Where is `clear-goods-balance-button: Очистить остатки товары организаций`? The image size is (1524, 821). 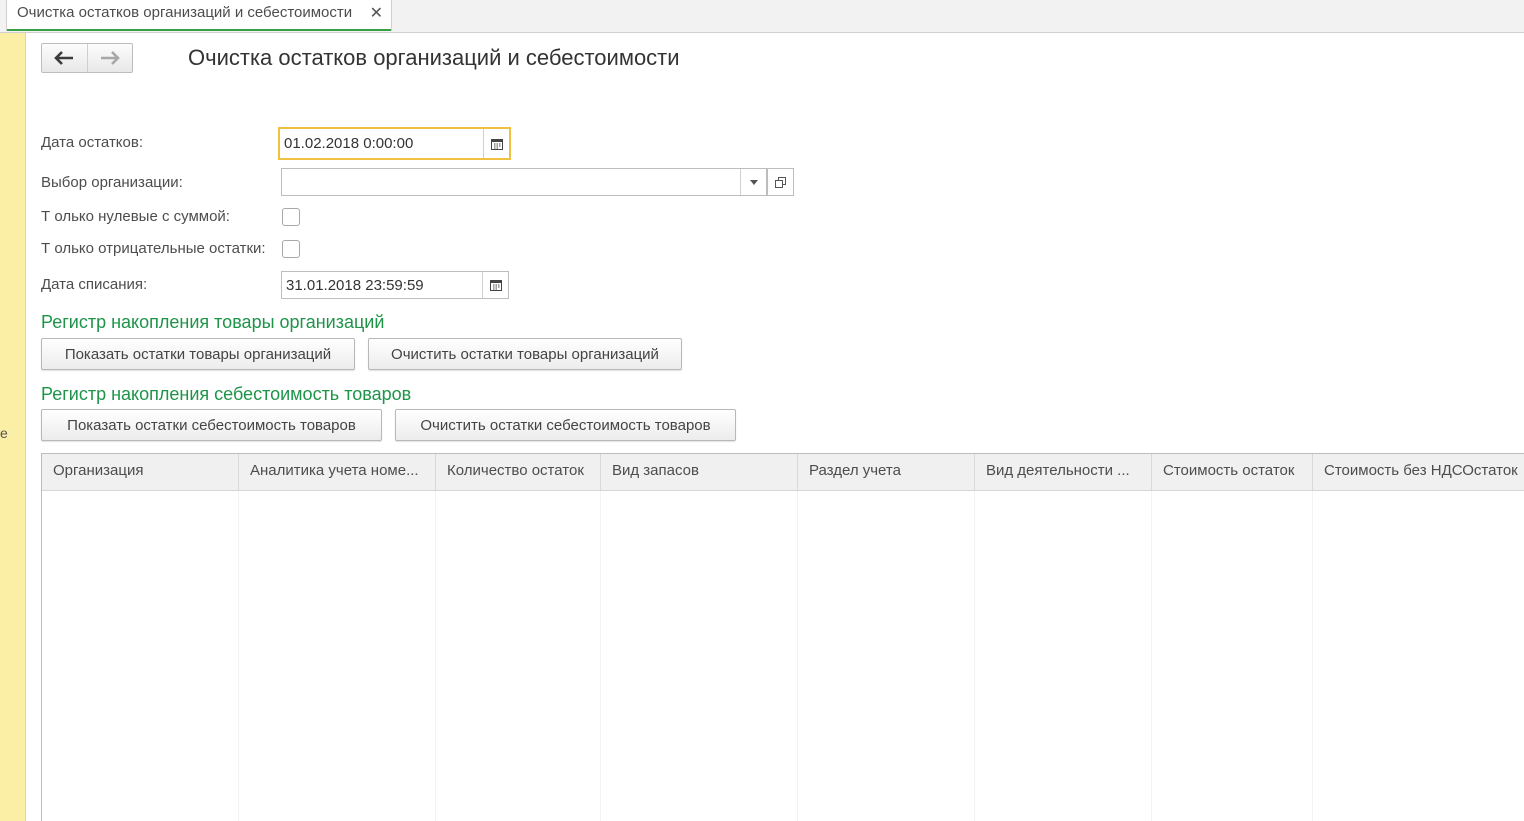
clear-goods-balance-button: Очистить остатки товары организаций is located at coordinates (525, 354).